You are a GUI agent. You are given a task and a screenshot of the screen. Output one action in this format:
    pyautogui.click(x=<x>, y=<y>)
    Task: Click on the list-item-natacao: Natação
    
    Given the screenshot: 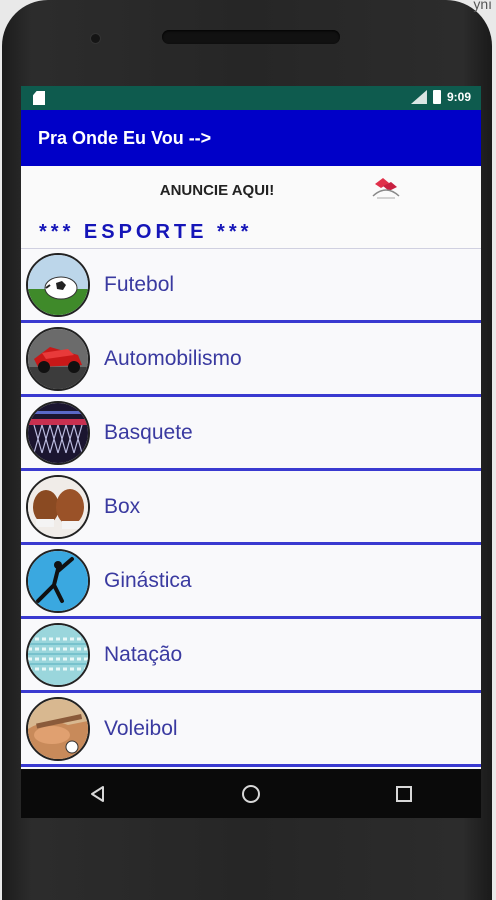 What is the action you would take?
    pyautogui.click(x=251, y=656)
    